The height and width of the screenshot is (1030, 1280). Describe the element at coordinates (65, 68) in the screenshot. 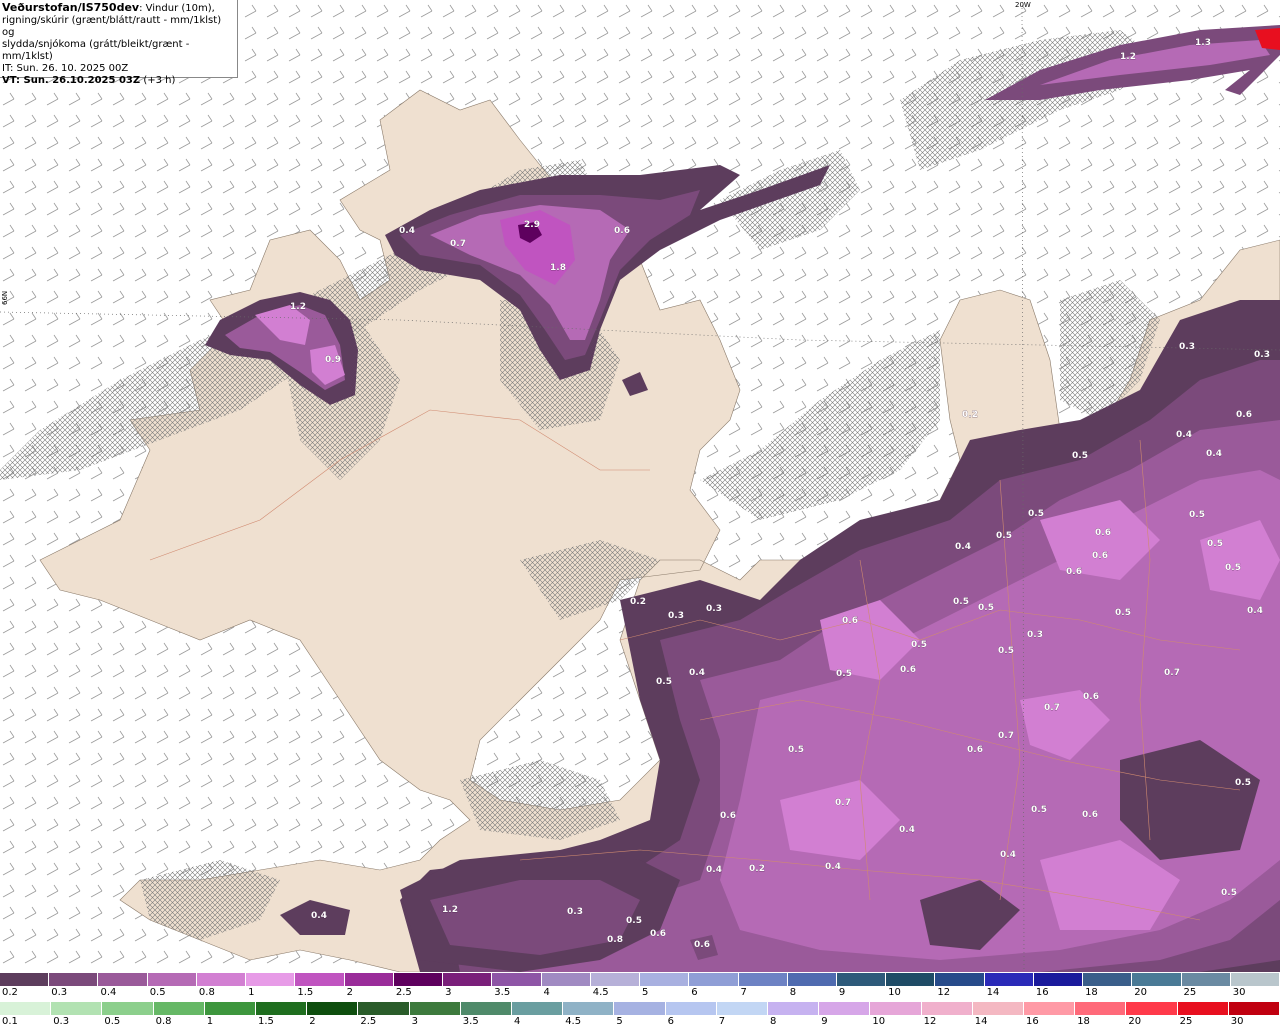

I see `init-time: IT: Sun. 26. 10. 2025 00Z` at that location.